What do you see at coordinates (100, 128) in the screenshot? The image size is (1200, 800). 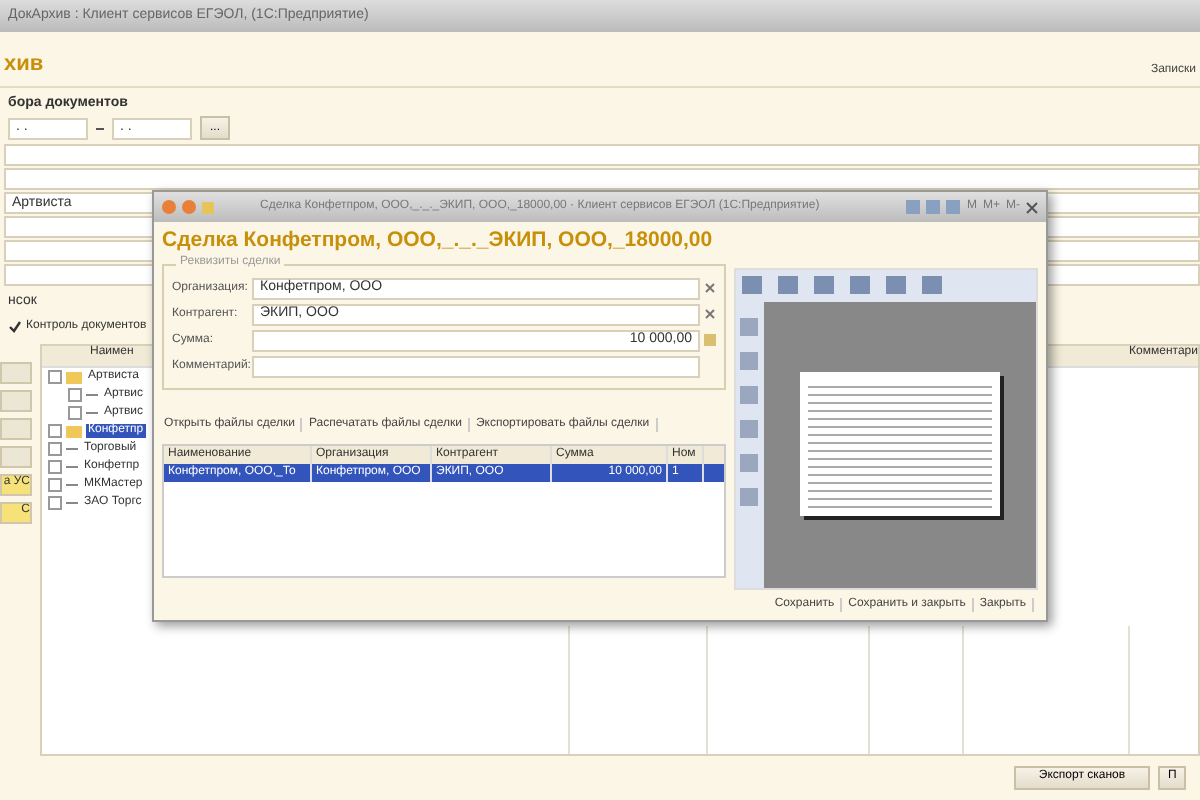 I see `dash-icon` at bounding box center [100, 128].